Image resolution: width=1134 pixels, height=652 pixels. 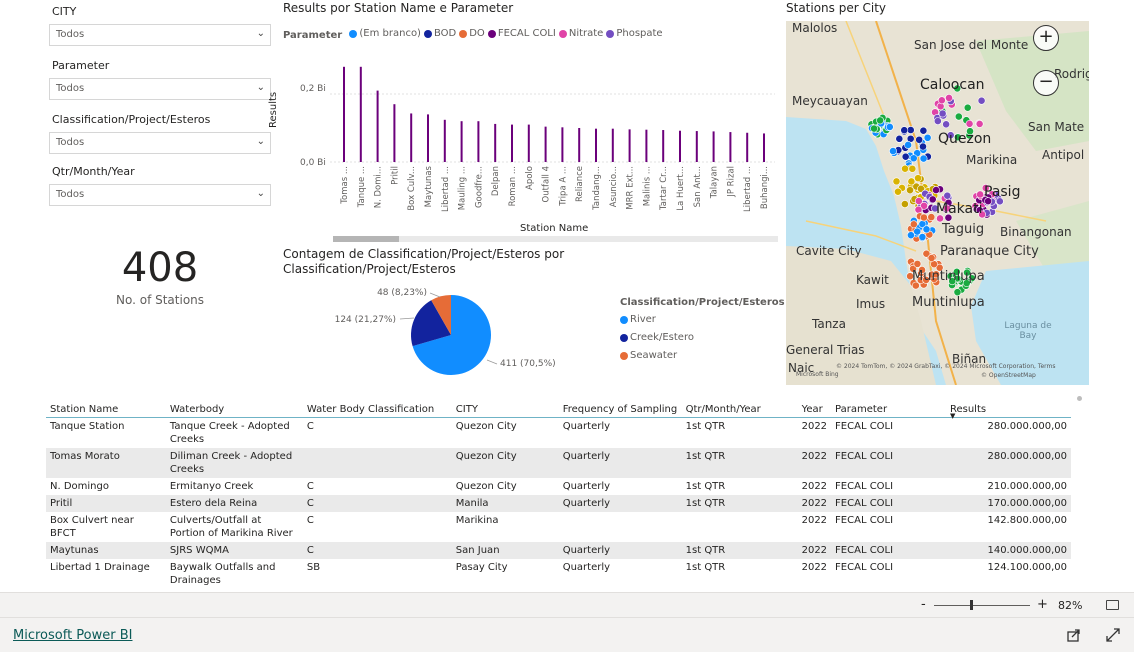 What do you see at coordinates (702, 337) in the screenshot?
I see `pie-legend-item: Creek/Estero` at bounding box center [702, 337].